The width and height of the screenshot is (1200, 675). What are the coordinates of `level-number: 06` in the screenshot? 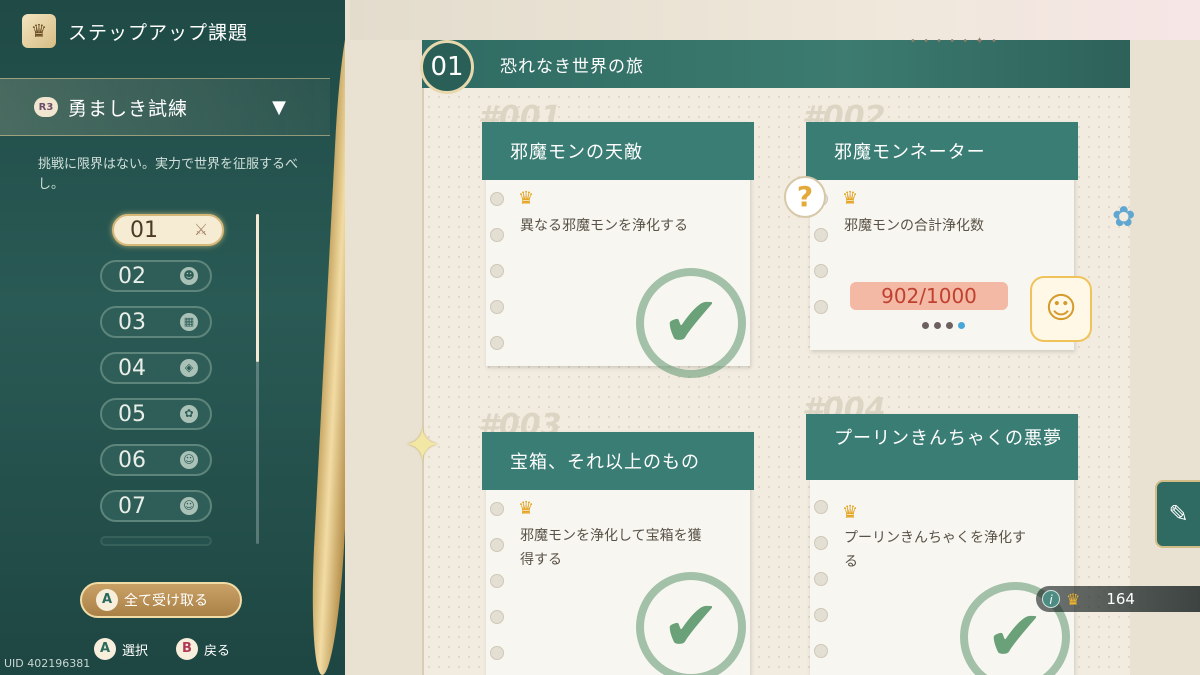 It's located at (132, 460).